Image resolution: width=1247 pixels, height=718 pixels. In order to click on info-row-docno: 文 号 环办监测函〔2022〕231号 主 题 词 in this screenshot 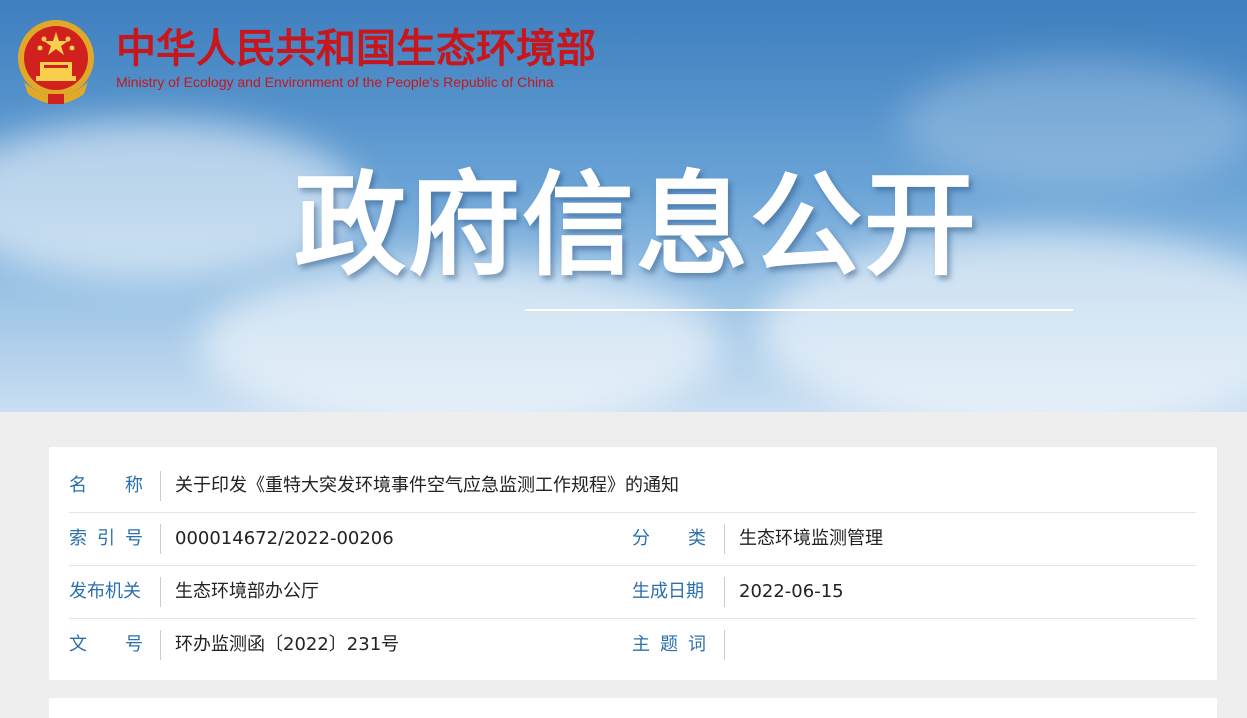, I will do `click(632, 644)`.